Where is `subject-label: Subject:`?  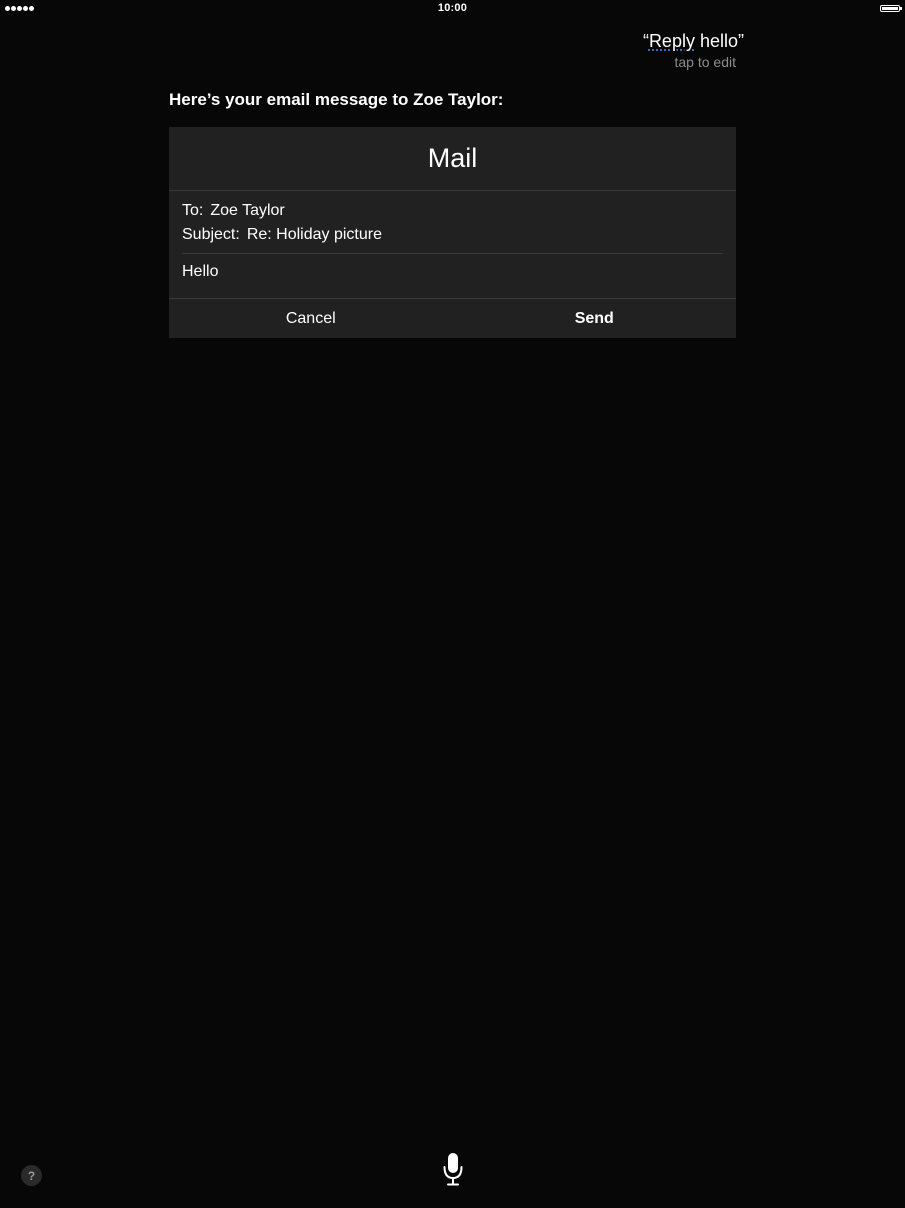 subject-label: Subject: is located at coordinates (211, 234).